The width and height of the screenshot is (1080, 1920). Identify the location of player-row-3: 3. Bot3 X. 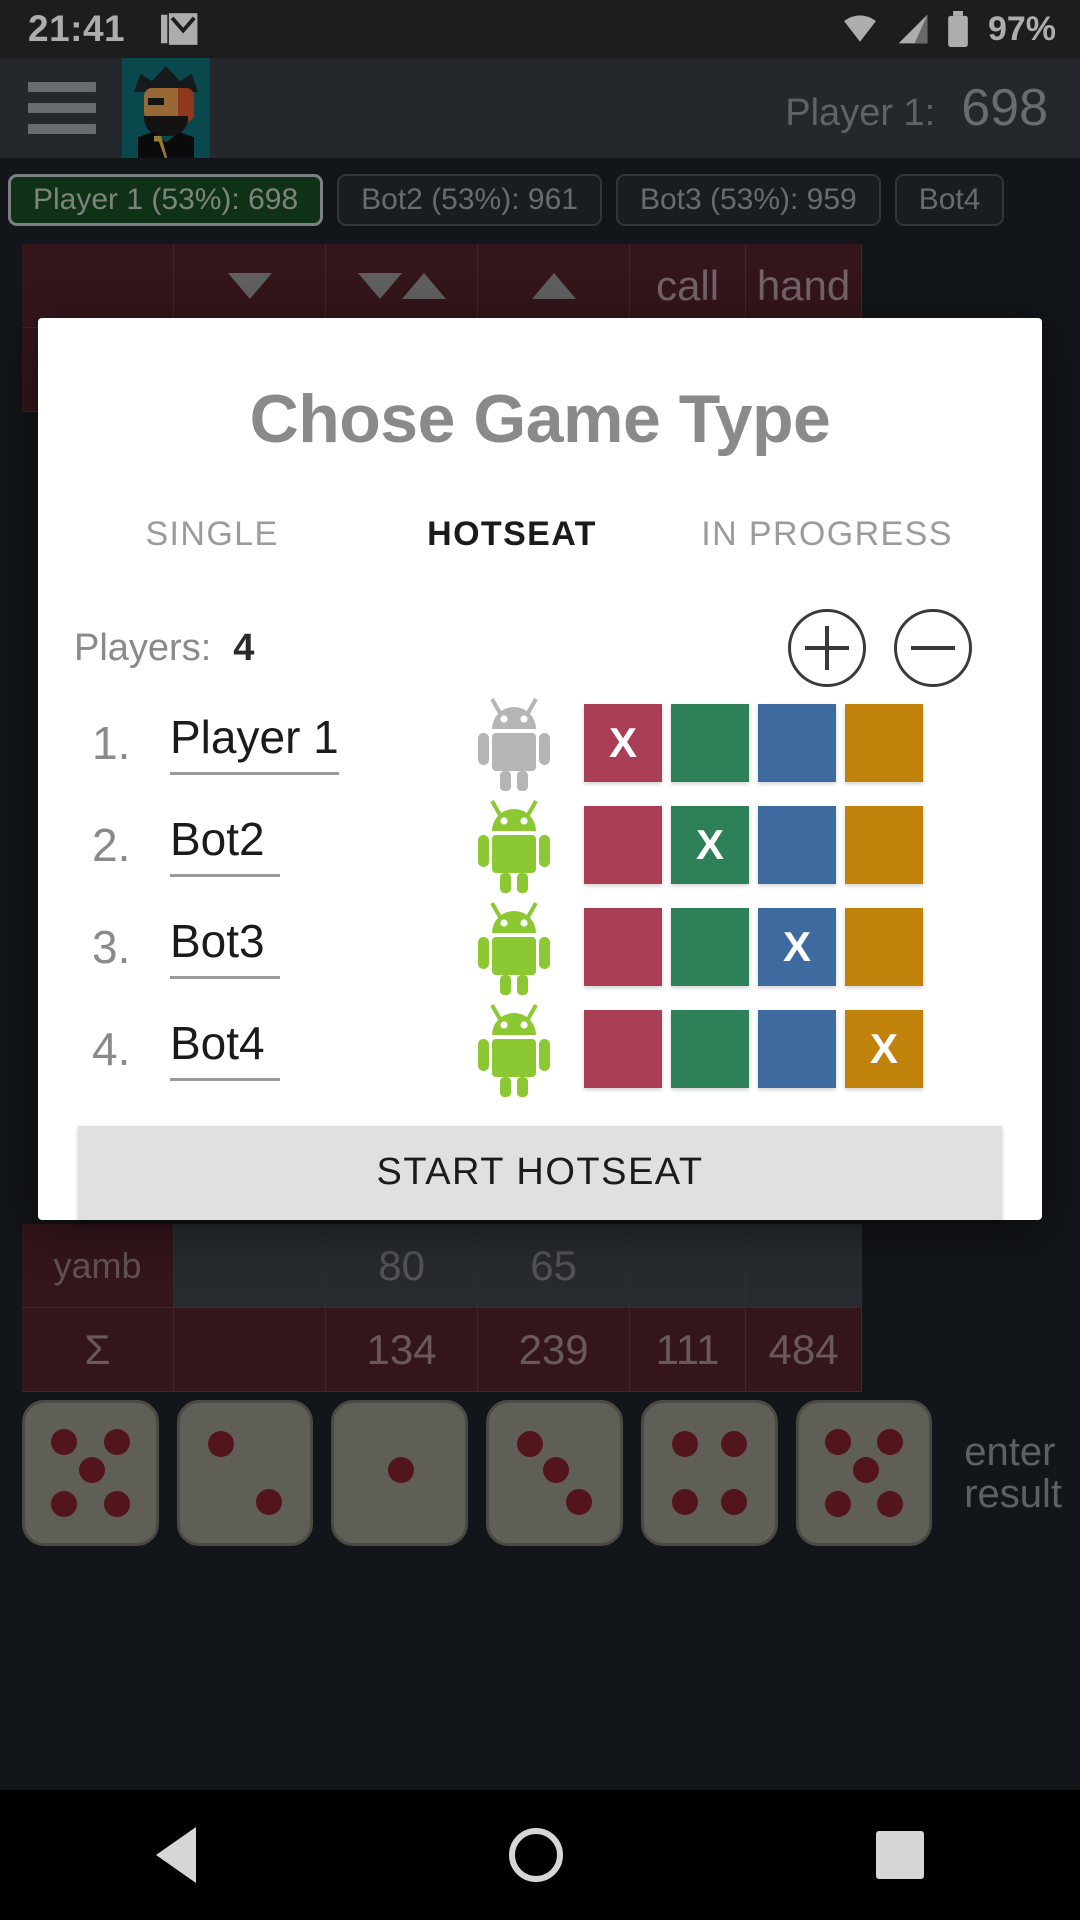
(540, 947).